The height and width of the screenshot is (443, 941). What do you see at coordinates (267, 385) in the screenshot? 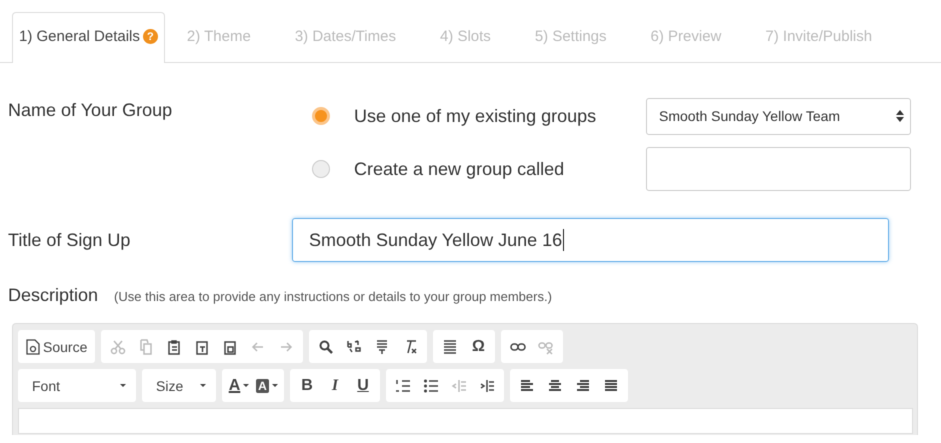
I see `background-color-button: A` at bounding box center [267, 385].